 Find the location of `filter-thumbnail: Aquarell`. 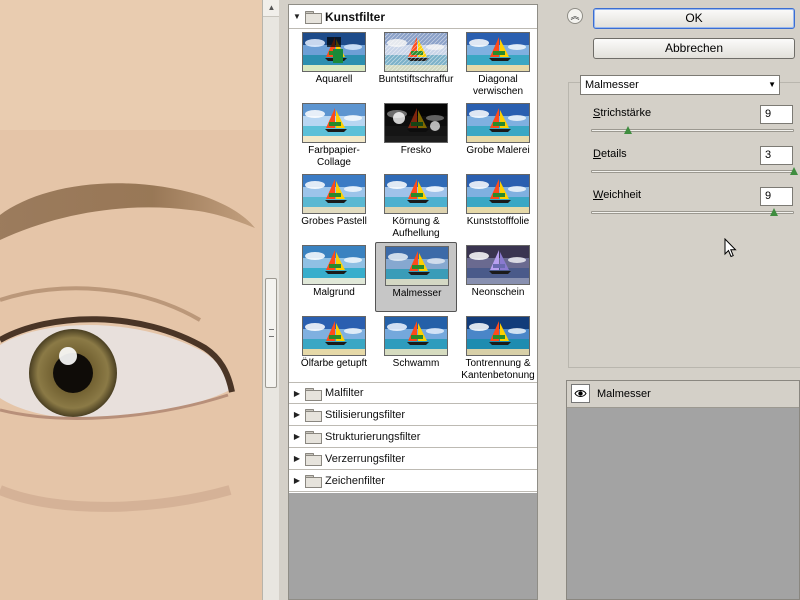

filter-thumbnail: Aquarell is located at coordinates (334, 64).